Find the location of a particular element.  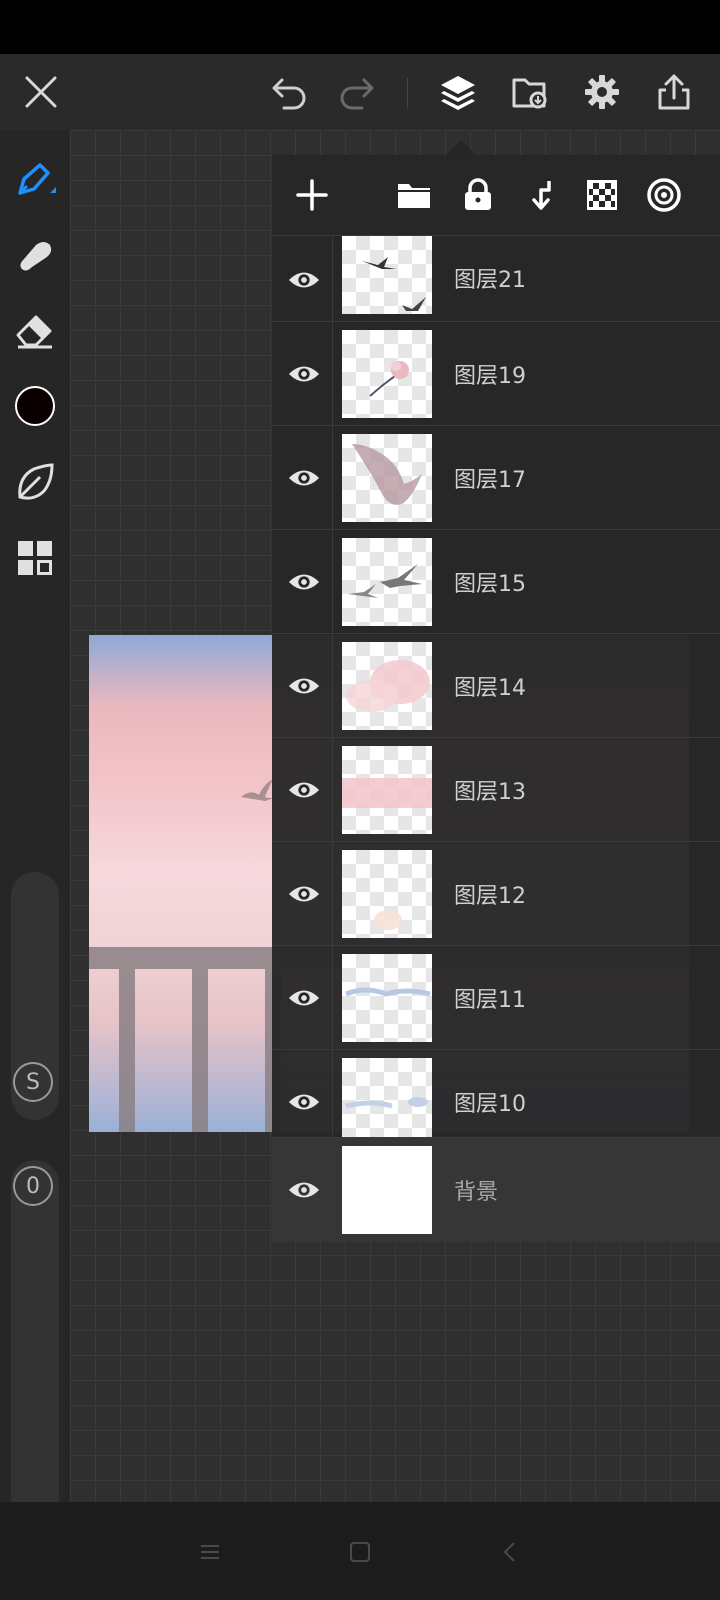

import-file-icon is located at coordinates (530, 92).